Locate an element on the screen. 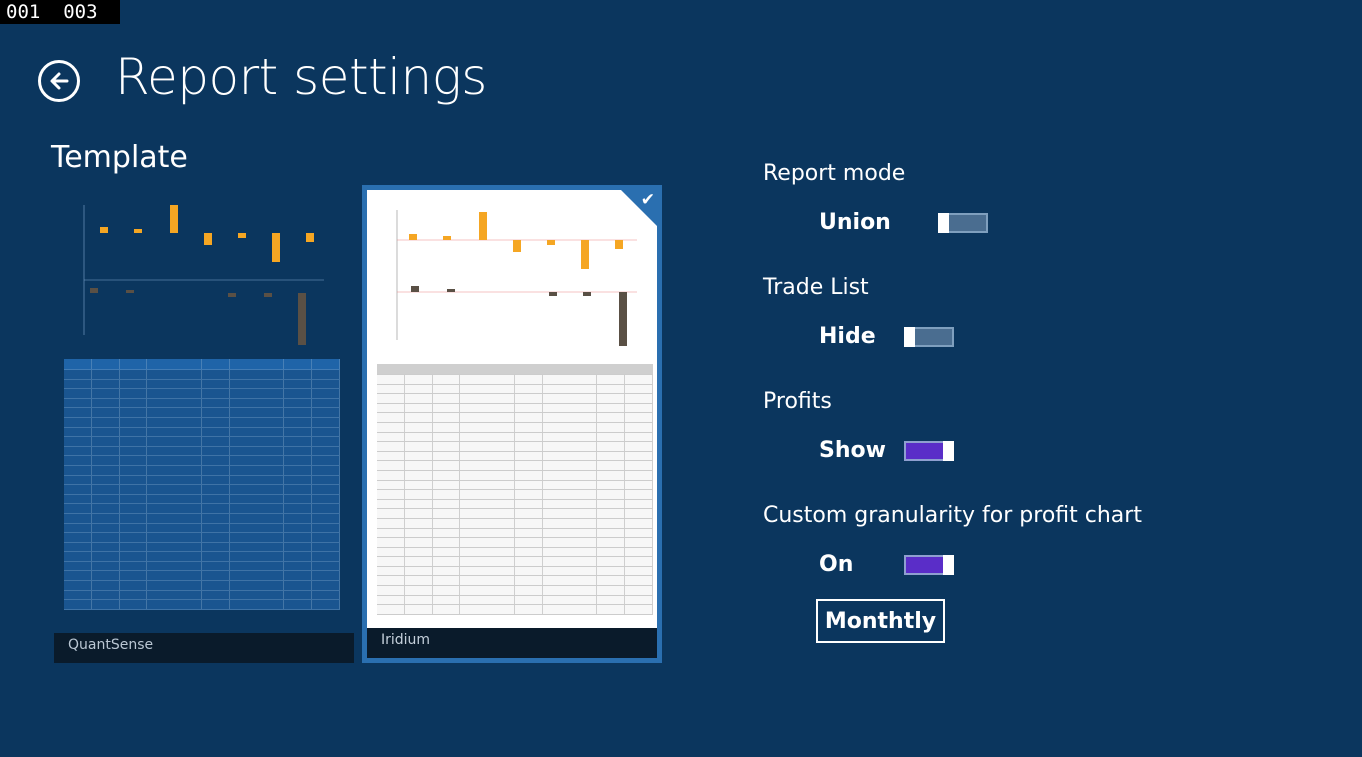 This screenshot has width=1362, height=757. back-button is located at coordinates (59, 81).